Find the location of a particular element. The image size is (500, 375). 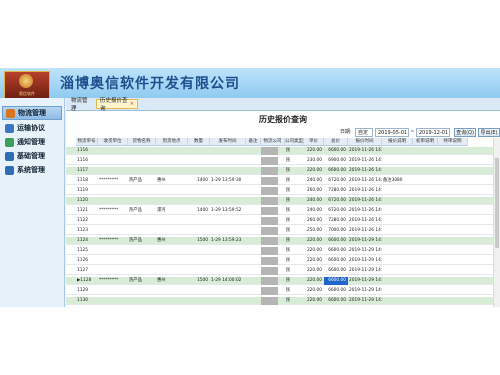

table-cell: 1130 is located at coordinates (82, 300).